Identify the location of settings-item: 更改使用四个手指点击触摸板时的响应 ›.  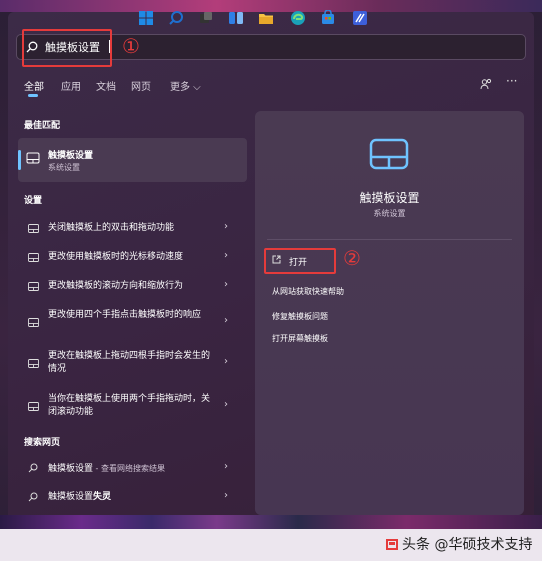
(132, 323).